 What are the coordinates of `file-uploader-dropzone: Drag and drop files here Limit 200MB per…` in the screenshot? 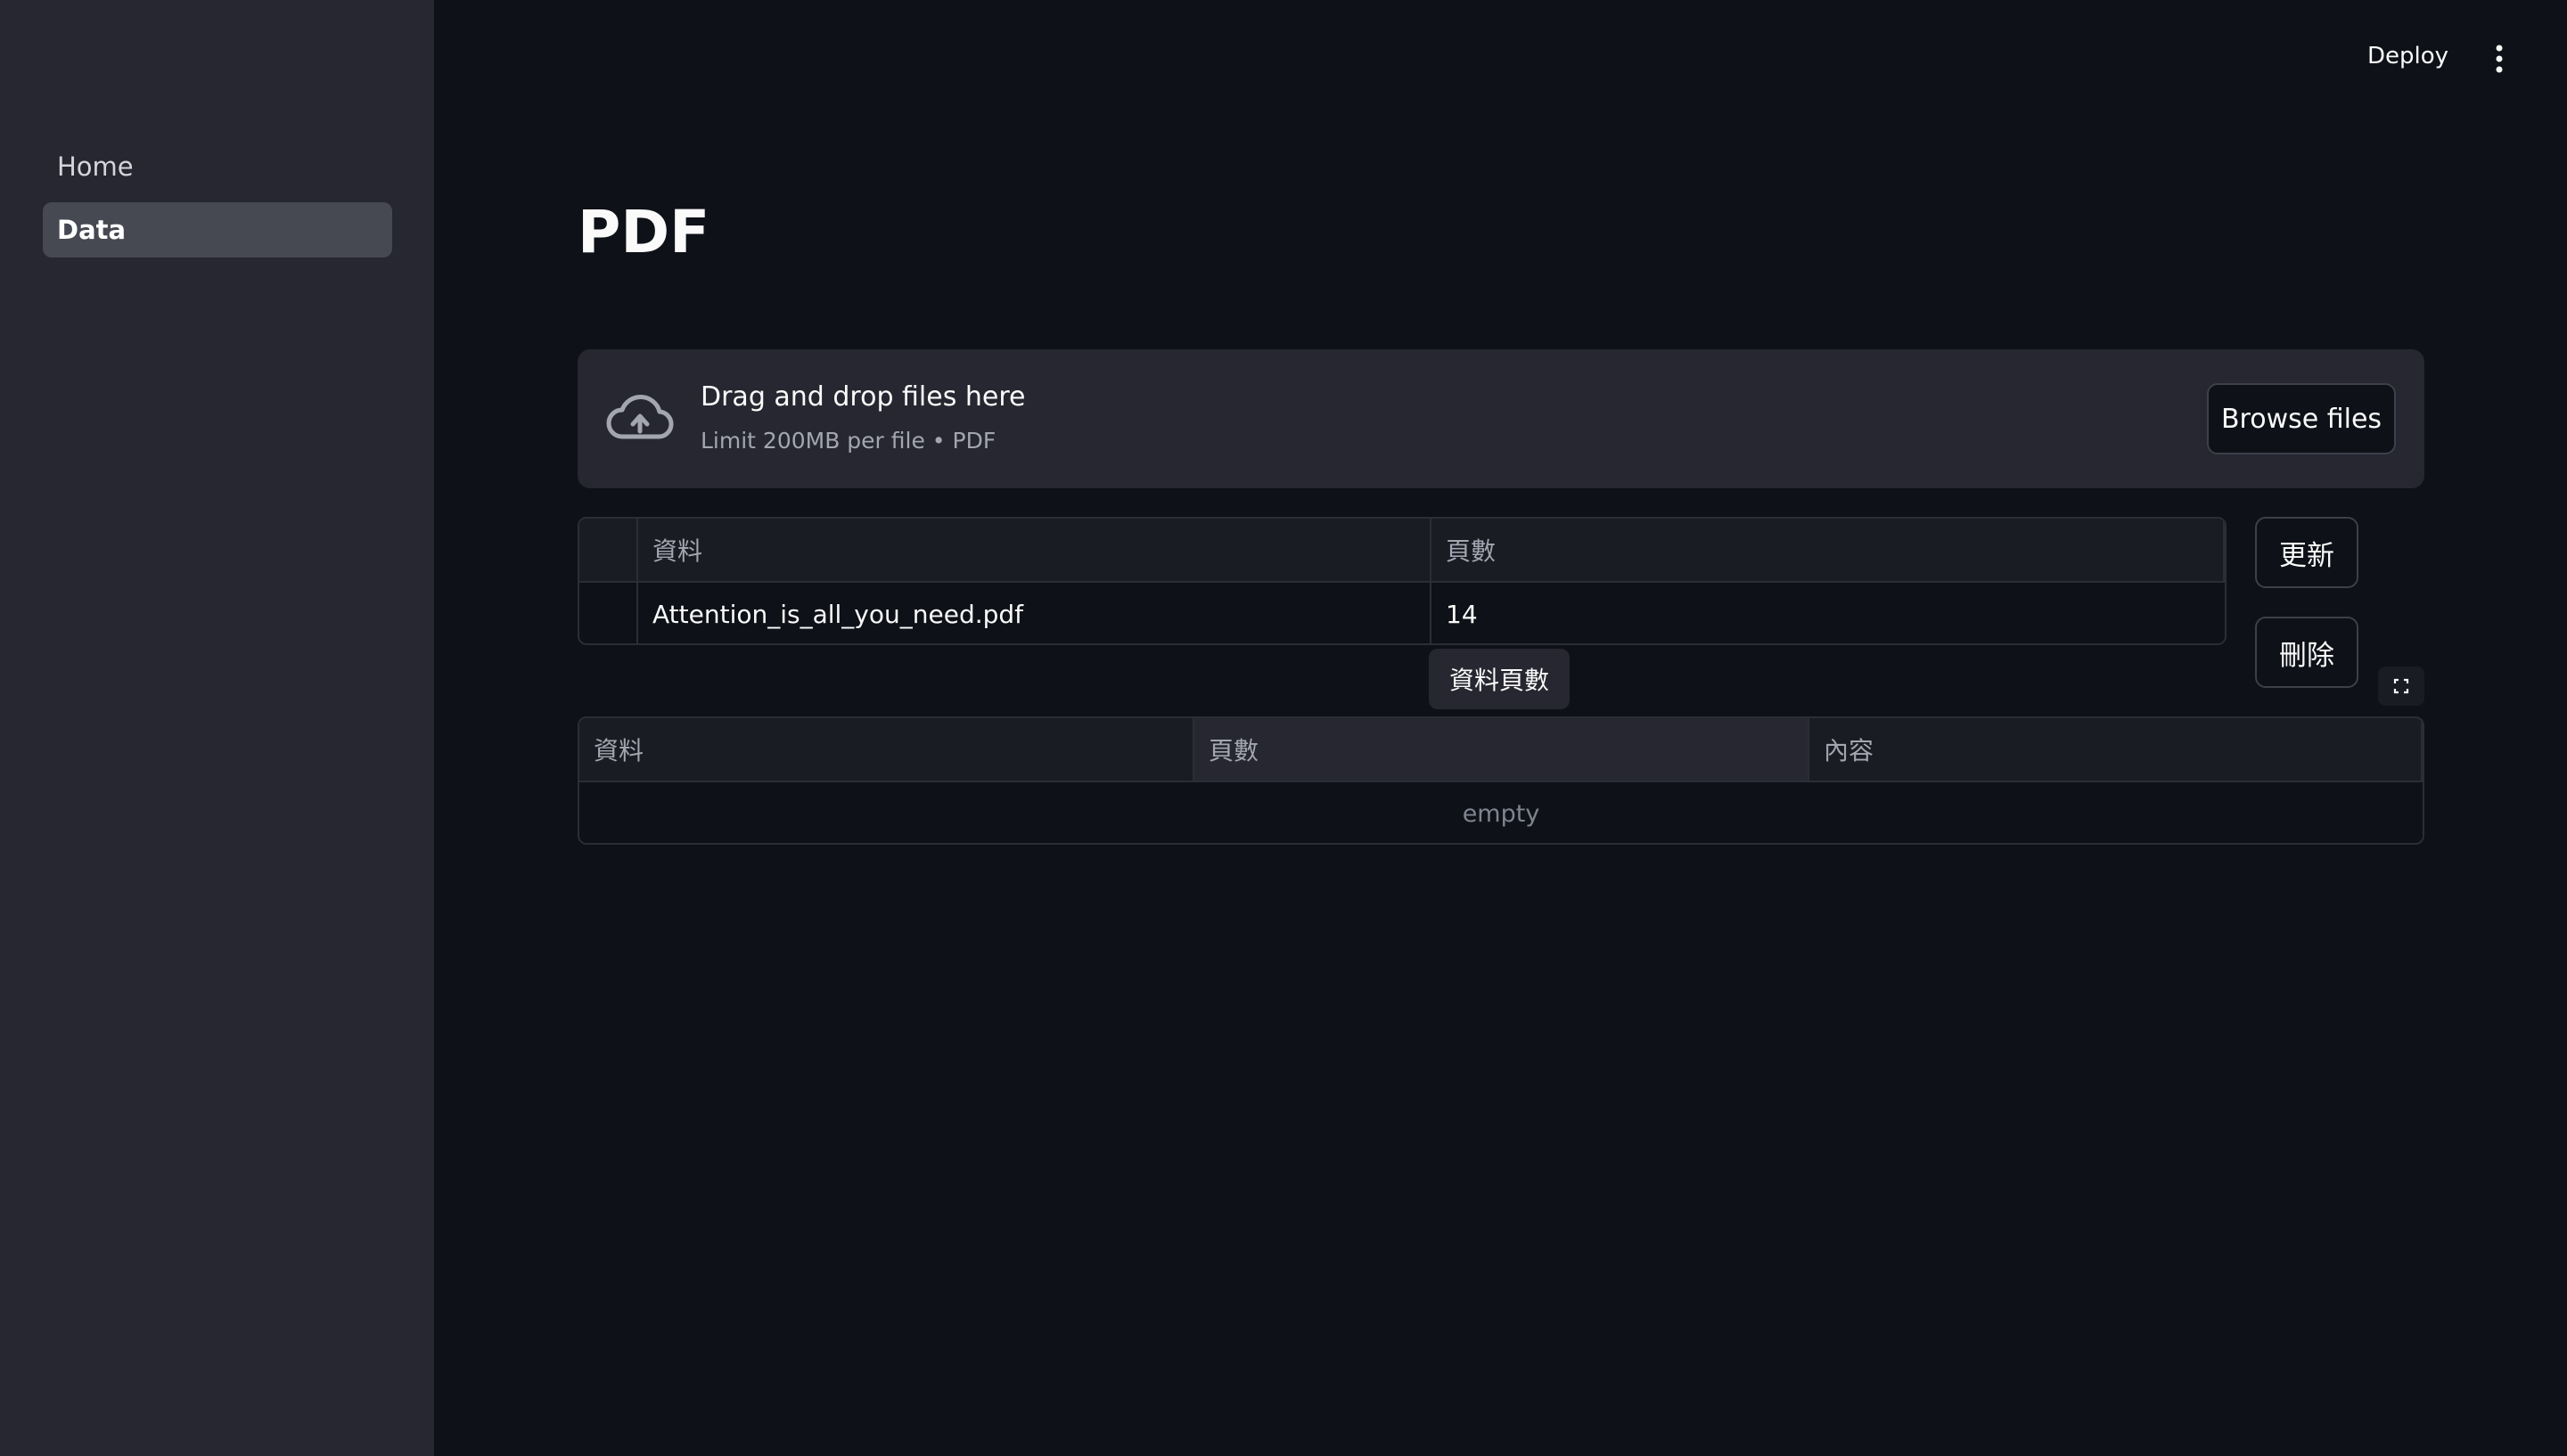 It's located at (1501, 419).